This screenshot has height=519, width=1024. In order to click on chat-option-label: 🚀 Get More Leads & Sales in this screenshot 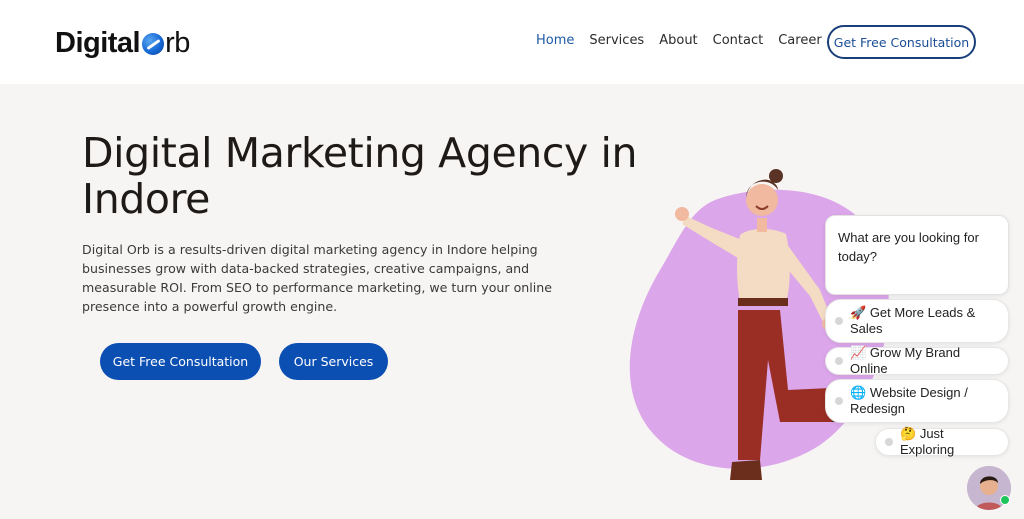, I will do `click(925, 321)`.